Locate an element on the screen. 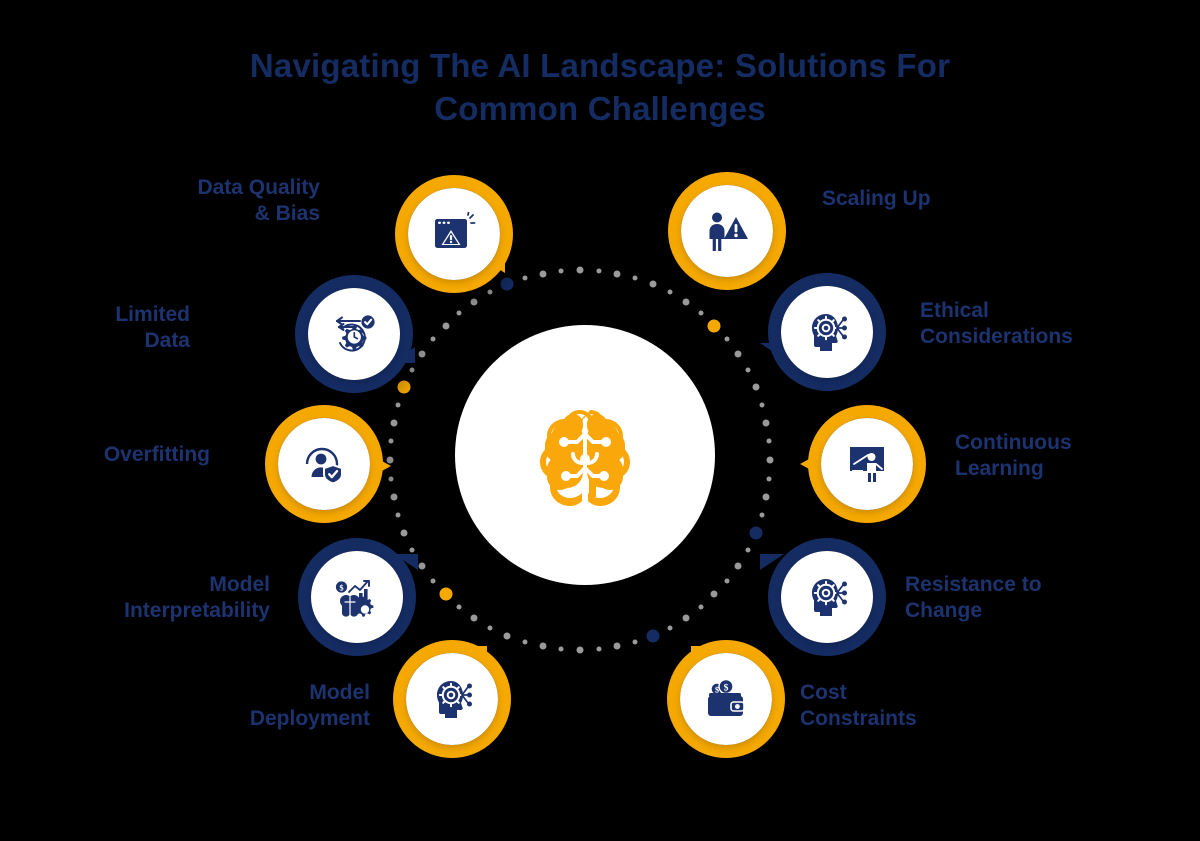 This screenshot has width=1200, height=841. presentation-board-icon is located at coordinates (867, 464).